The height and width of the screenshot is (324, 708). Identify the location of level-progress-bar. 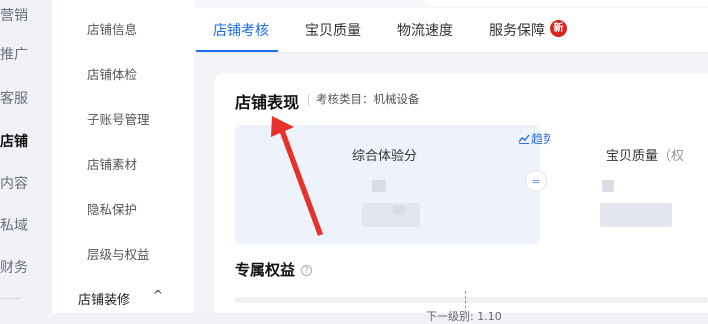
(471, 300).